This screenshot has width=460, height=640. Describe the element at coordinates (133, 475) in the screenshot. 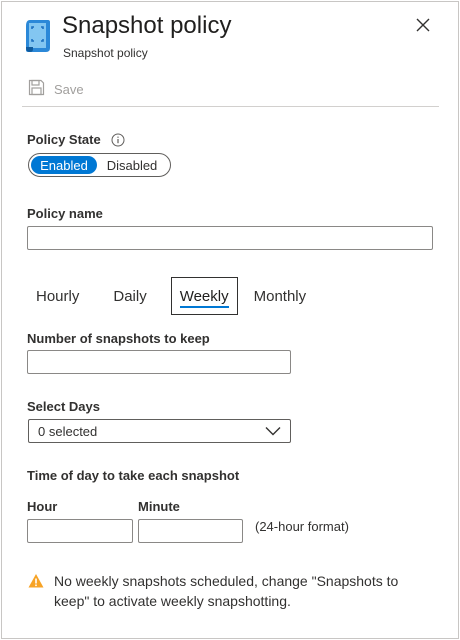

I see `time-of-day-label: Time of day to take each snapshot` at that location.